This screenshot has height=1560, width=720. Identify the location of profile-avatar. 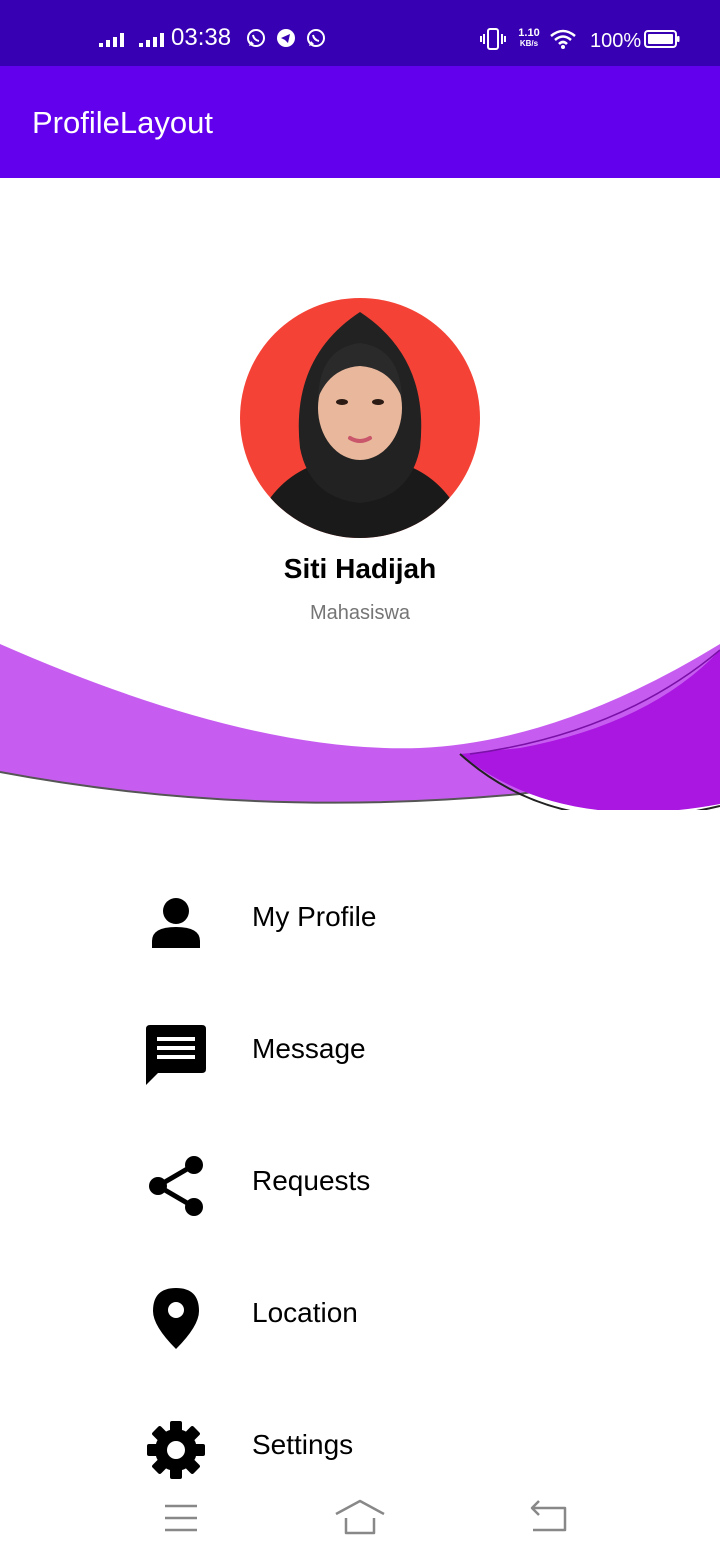
(360, 418).